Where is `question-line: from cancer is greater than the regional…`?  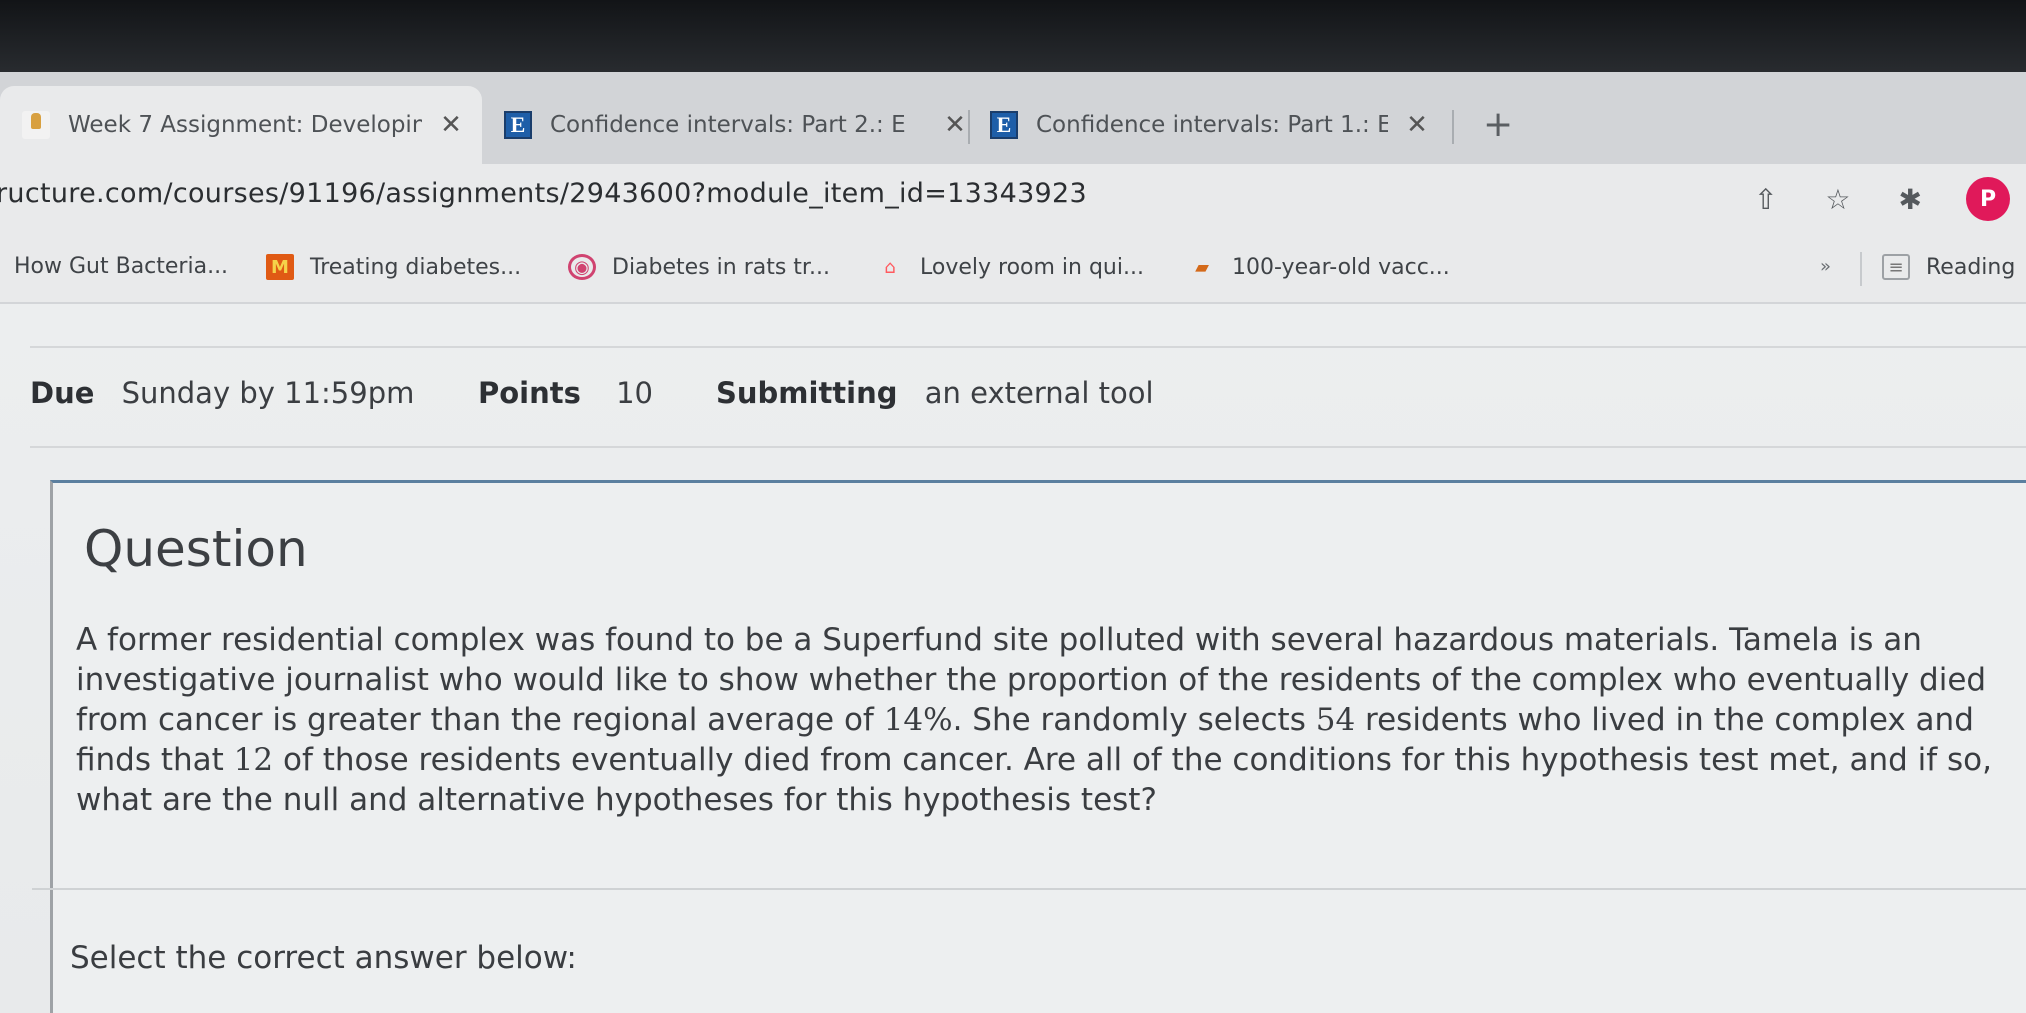 question-line: from cancer is greater than the regional… is located at coordinates (1046, 720).